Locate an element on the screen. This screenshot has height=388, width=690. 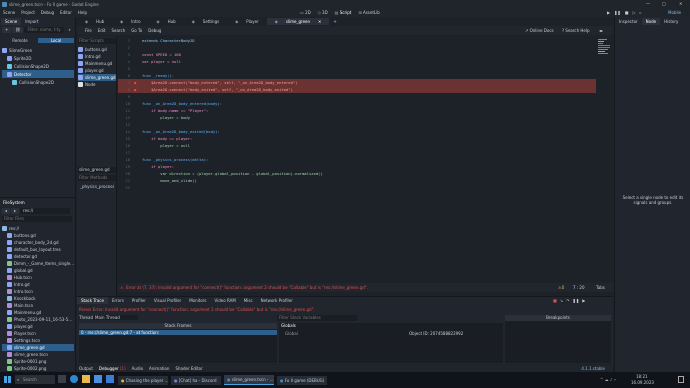
indent-mode: Tabs is located at coordinates (600, 287).